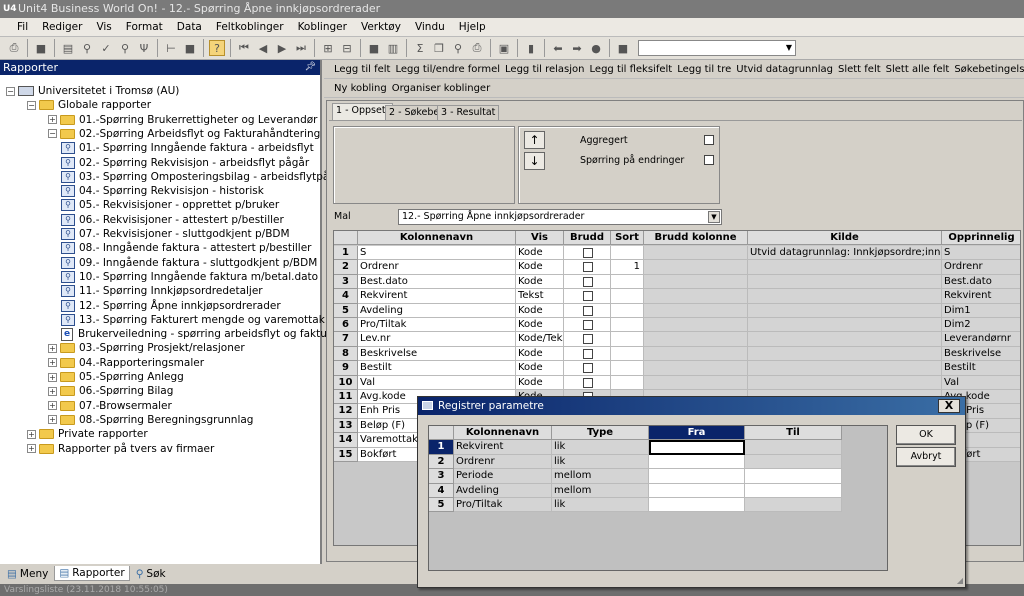  I want to click on ok-button: OK, so click(926, 435).